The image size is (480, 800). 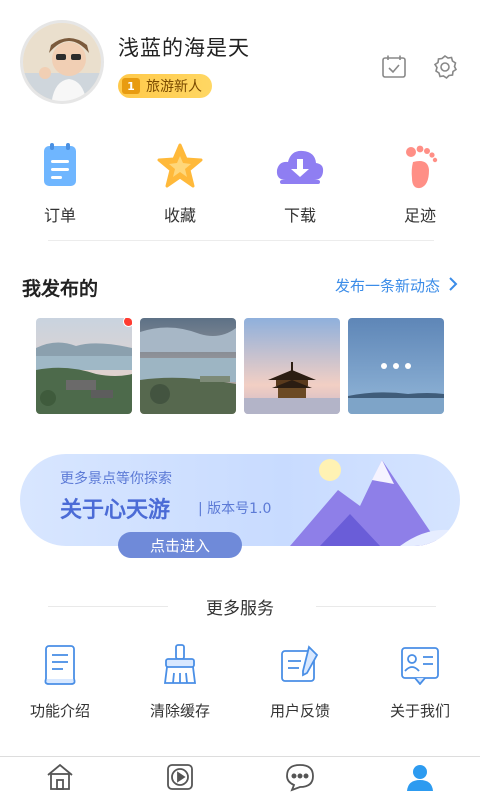 I want to click on tab-profile, so click(x=420, y=778).